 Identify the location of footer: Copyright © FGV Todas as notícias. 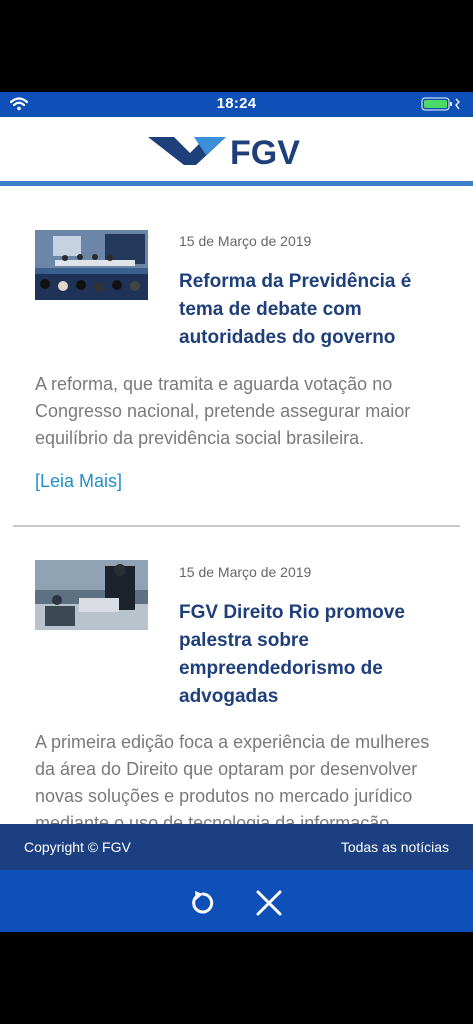
(236, 847).